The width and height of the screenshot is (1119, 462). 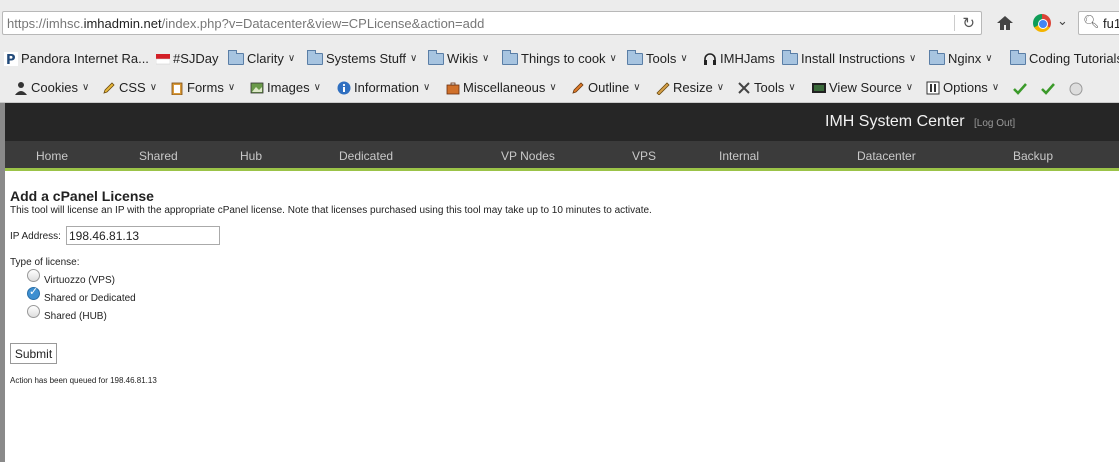 I want to click on radio-shared-hub, so click(x=33, y=311).